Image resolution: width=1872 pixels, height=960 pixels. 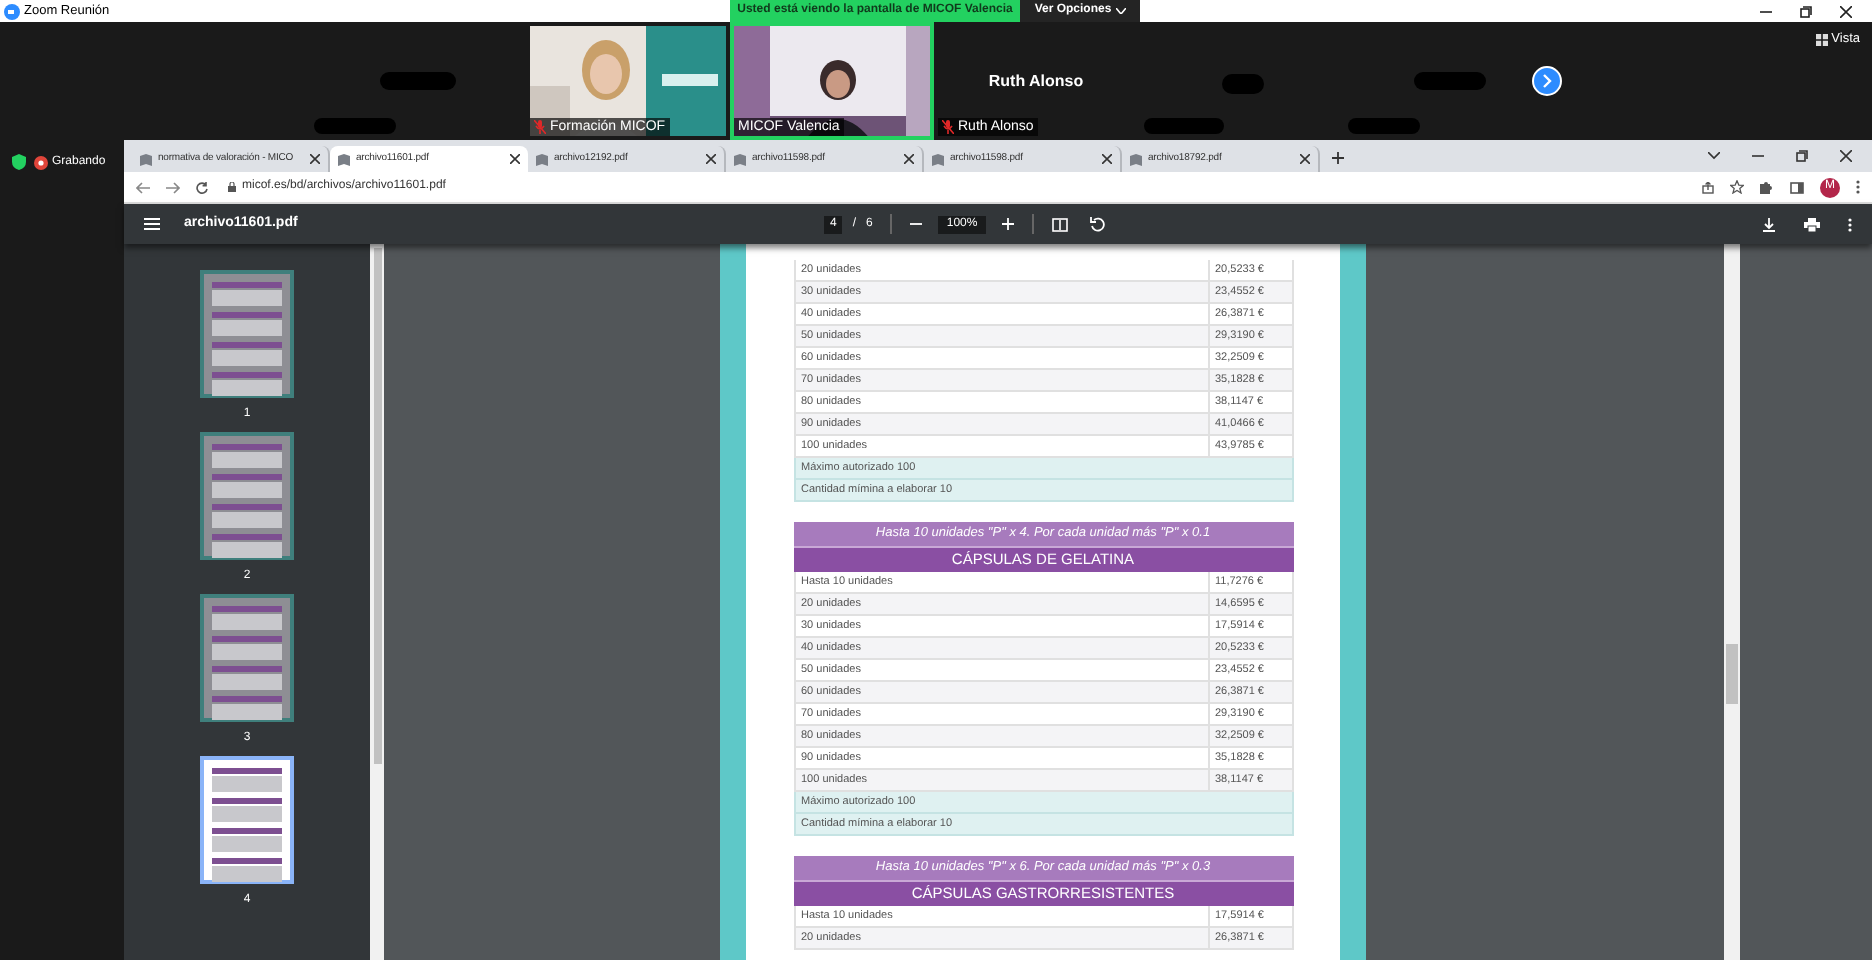 I want to click on next-page-button, so click(x=1547, y=81).